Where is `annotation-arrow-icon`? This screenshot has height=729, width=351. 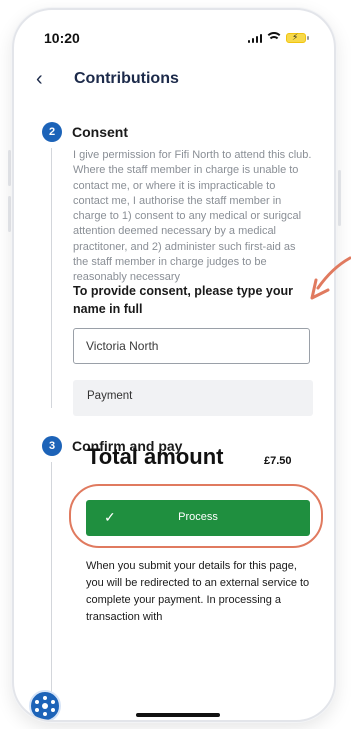 annotation-arrow-icon is located at coordinates (330, 278).